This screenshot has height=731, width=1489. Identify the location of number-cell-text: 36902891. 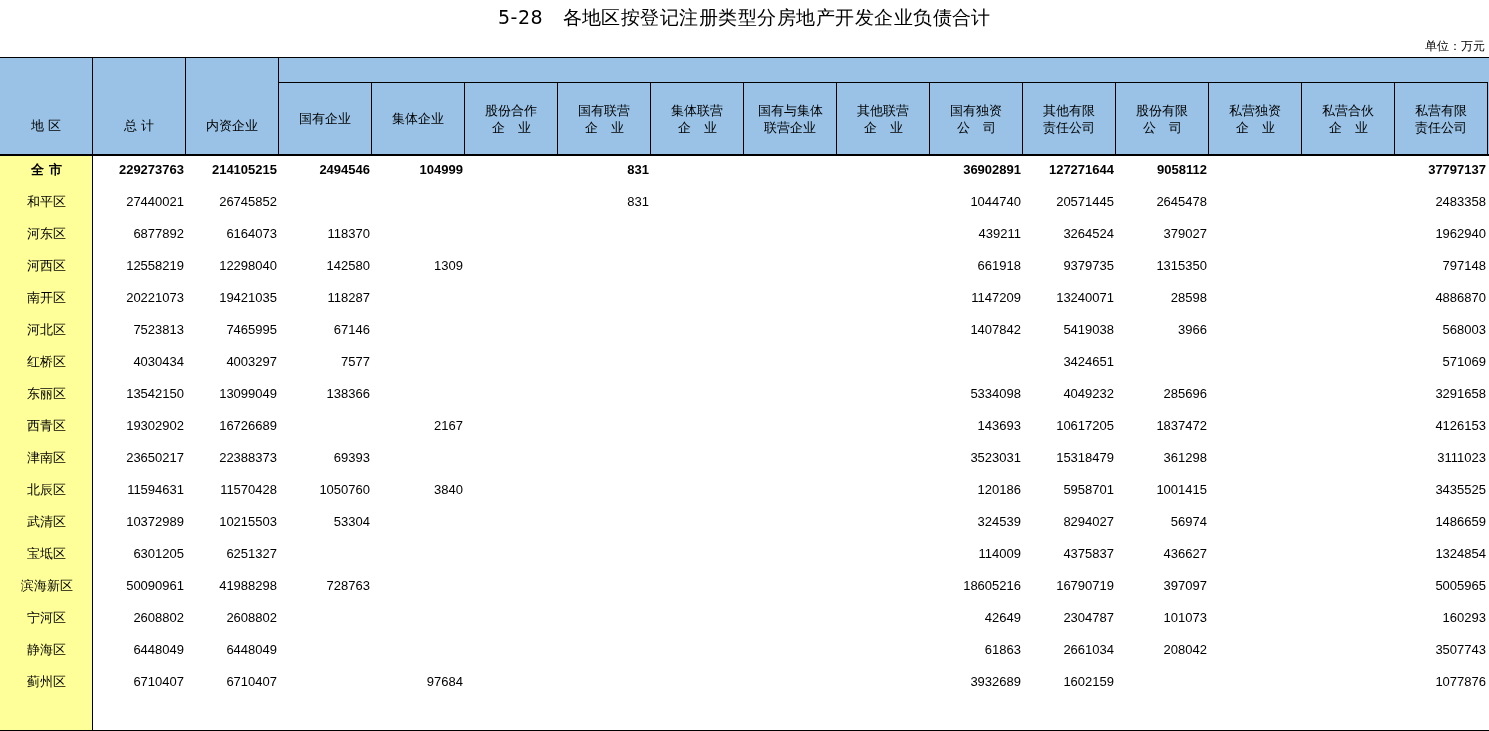
(992, 170).